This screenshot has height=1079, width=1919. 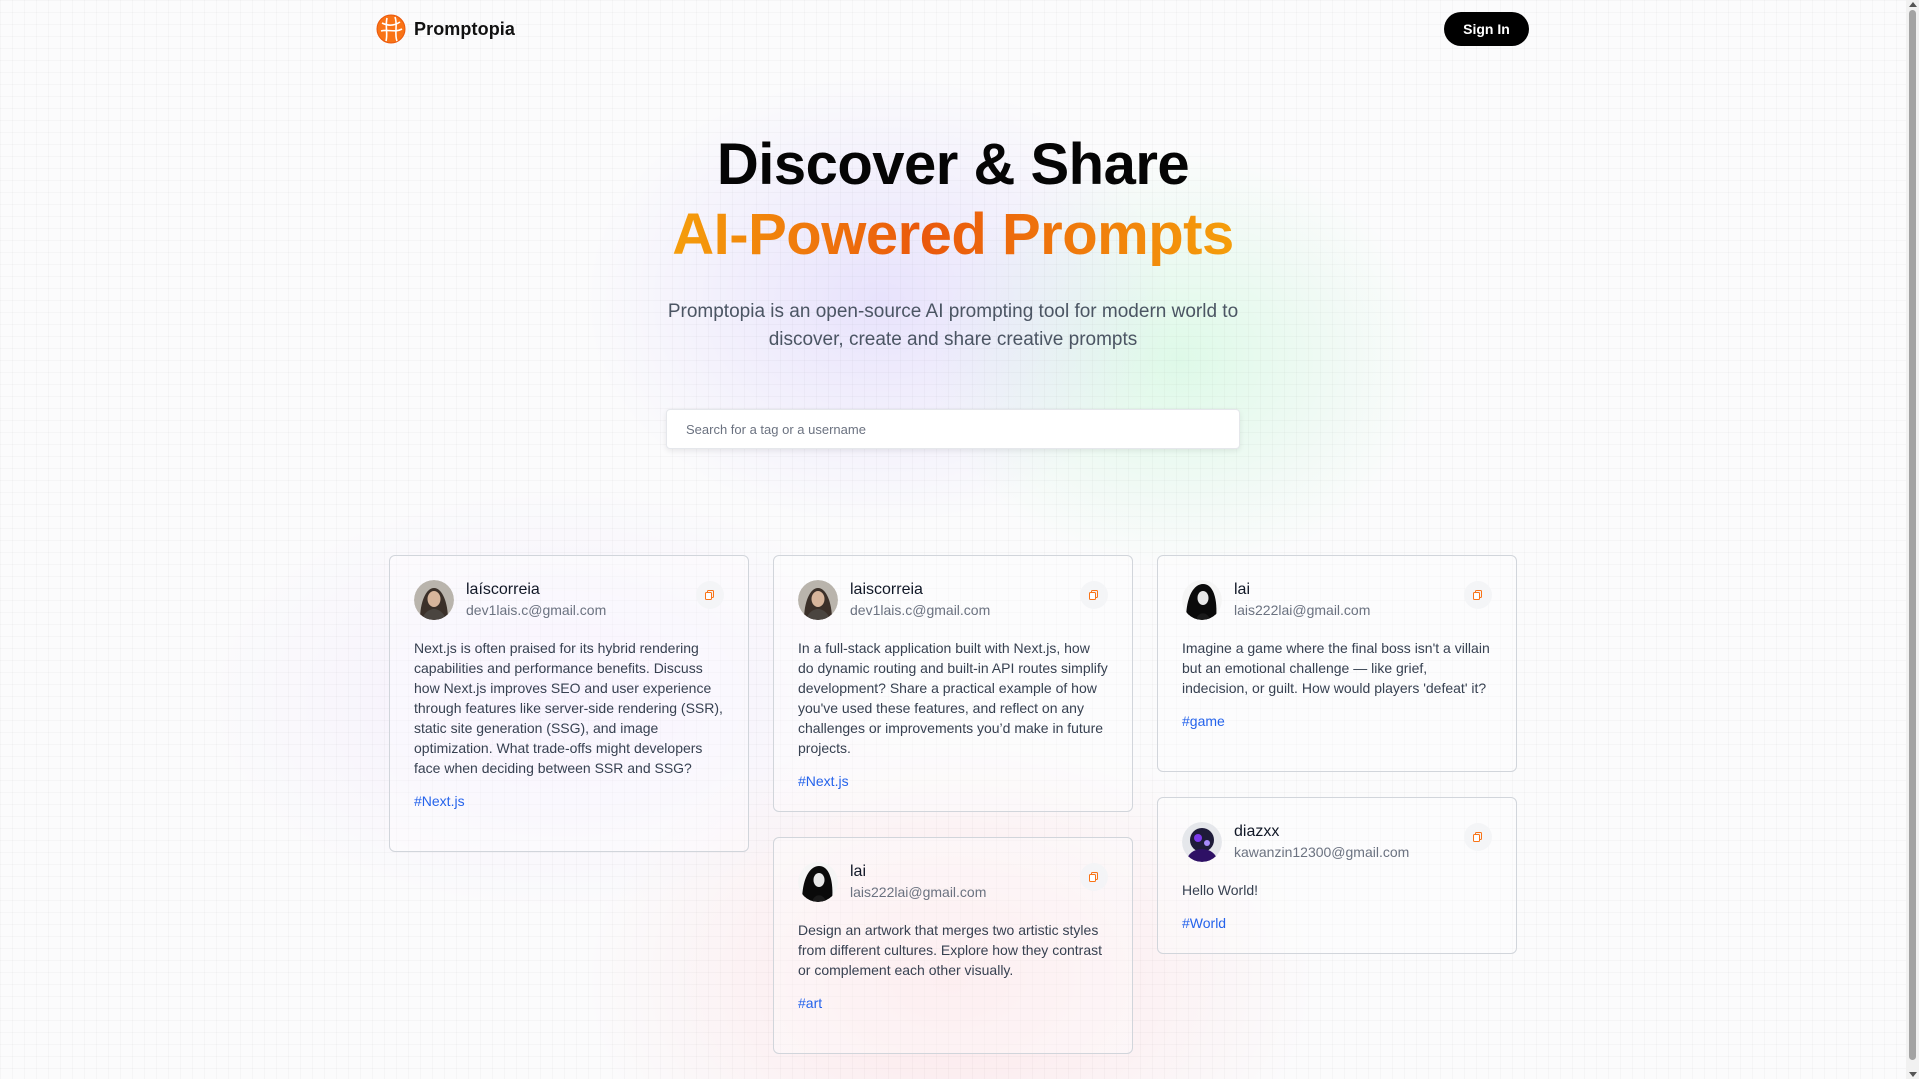 What do you see at coordinates (953, 164) in the screenshot?
I see `headline-line-1: Discover & Share` at bounding box center [953, 164].